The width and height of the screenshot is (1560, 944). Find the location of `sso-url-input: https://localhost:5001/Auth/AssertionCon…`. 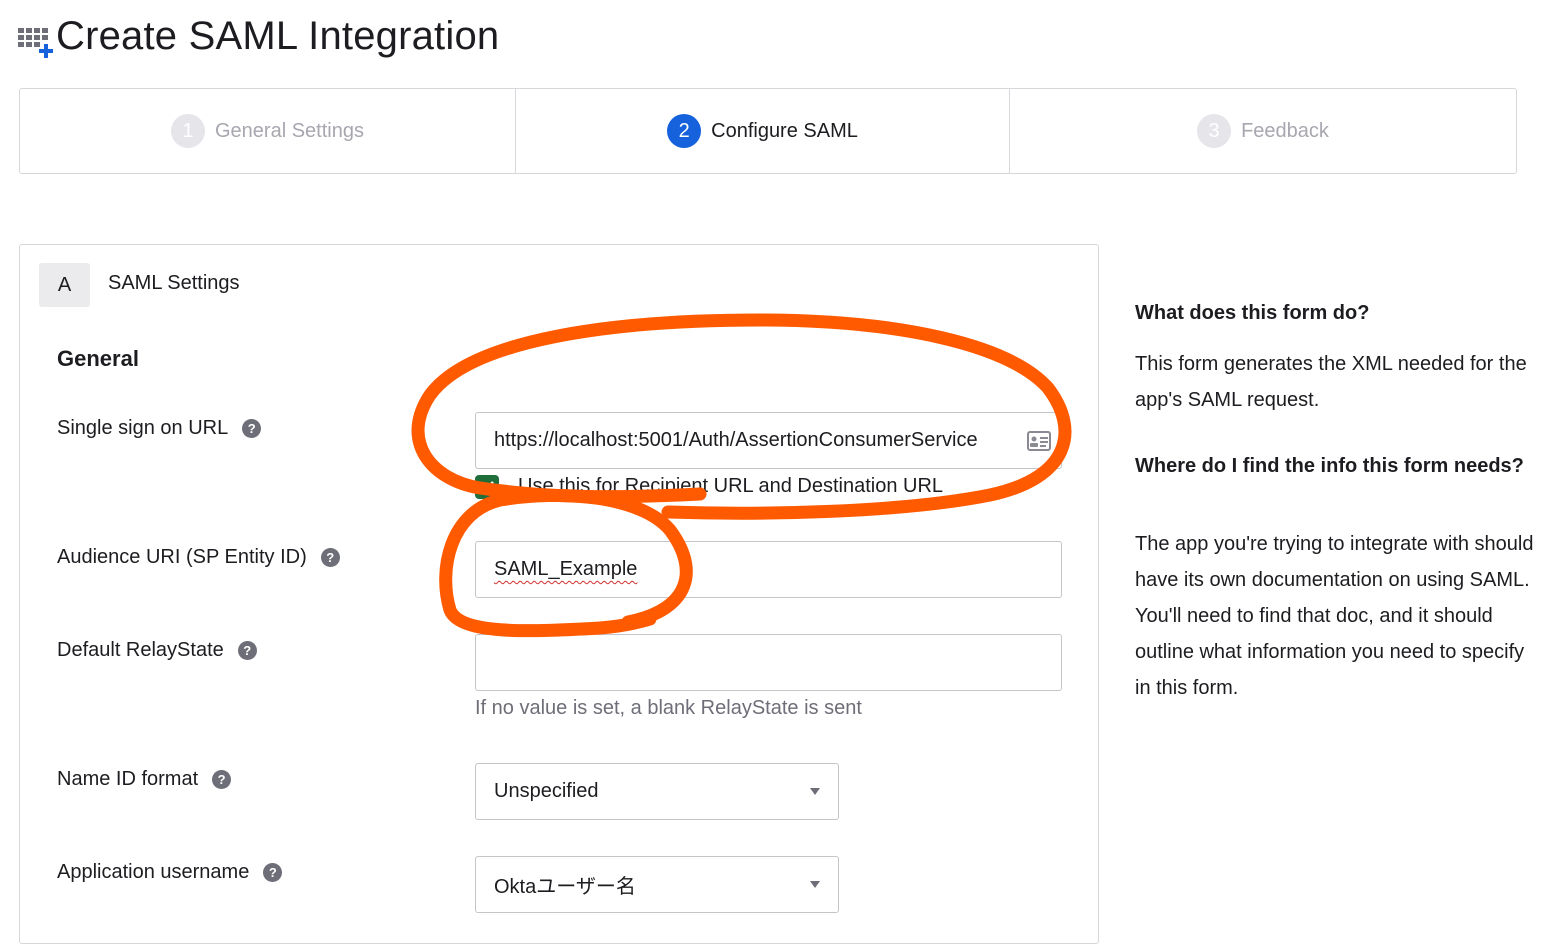

sso-url-input: https://localhost:5001/Auth/AssertionCon… is located at coordinates (768, 440).